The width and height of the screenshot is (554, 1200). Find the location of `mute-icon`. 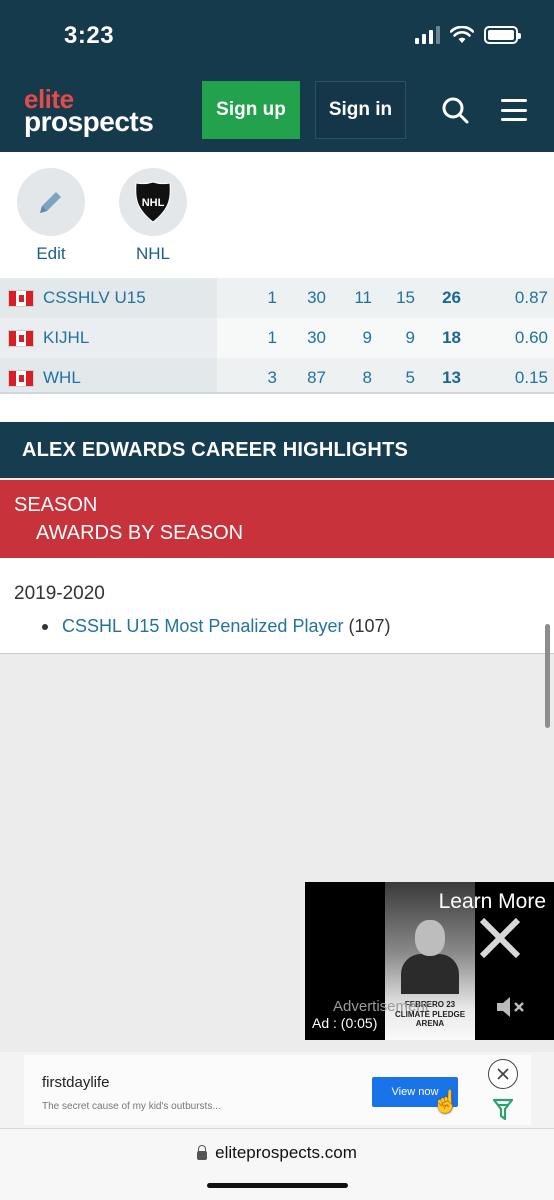

mute-icon is located at coordinates (511, 1007).